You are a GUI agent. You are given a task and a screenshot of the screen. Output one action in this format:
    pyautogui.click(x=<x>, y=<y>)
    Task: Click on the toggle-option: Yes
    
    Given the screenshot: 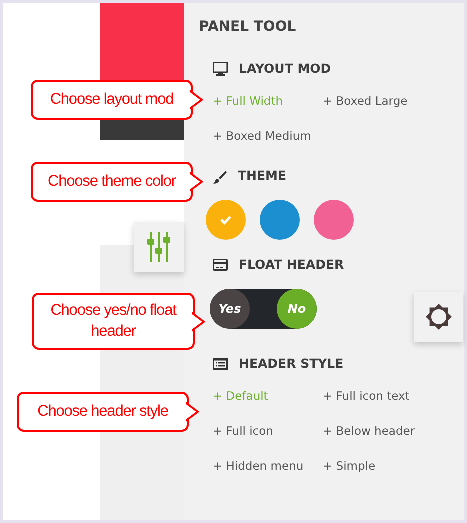 What is the action you would take?
    pyautogui.click(x=230, y=308)
    